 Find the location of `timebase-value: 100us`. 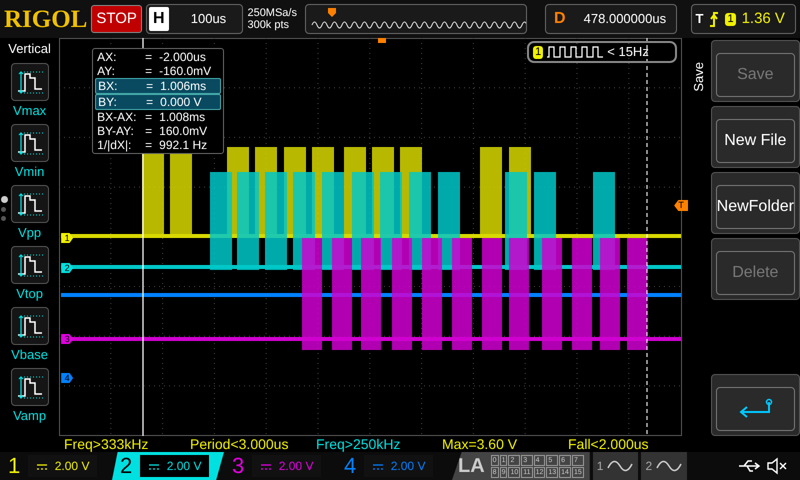

timebase-value: 100us is located at coordinates (209, 19).